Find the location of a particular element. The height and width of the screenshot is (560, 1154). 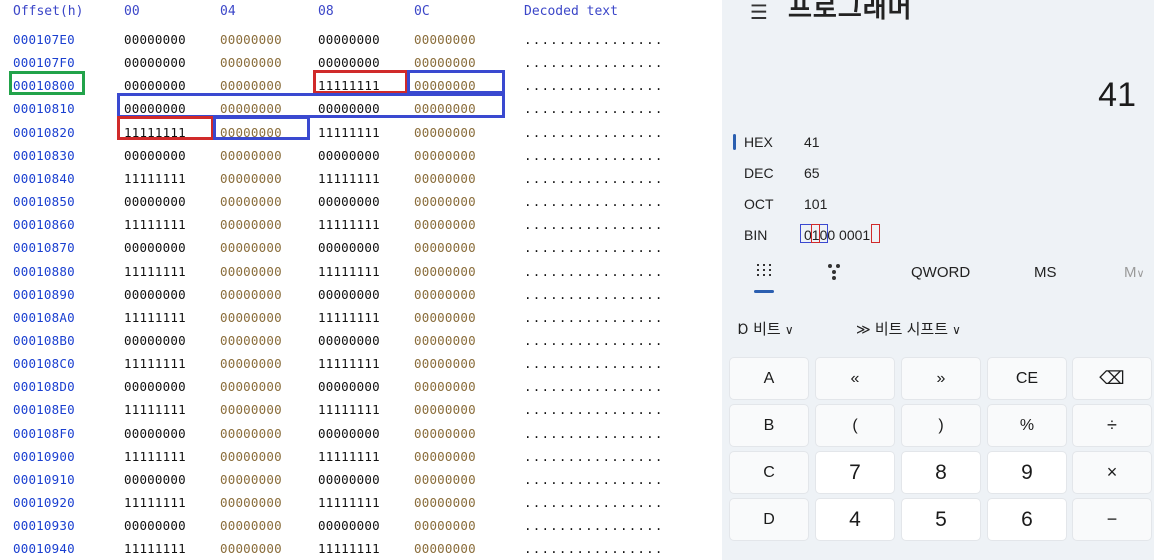

offset-cell: 00010940 is located at coordinates (44, 548).